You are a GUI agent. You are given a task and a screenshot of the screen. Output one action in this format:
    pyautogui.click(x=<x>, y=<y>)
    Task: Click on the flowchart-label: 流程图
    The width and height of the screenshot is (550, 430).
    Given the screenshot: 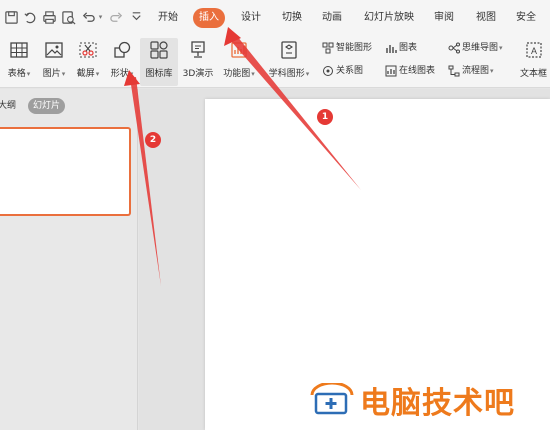 What is the action you would take?
    pyautogui.click(x=476, y=71)
    